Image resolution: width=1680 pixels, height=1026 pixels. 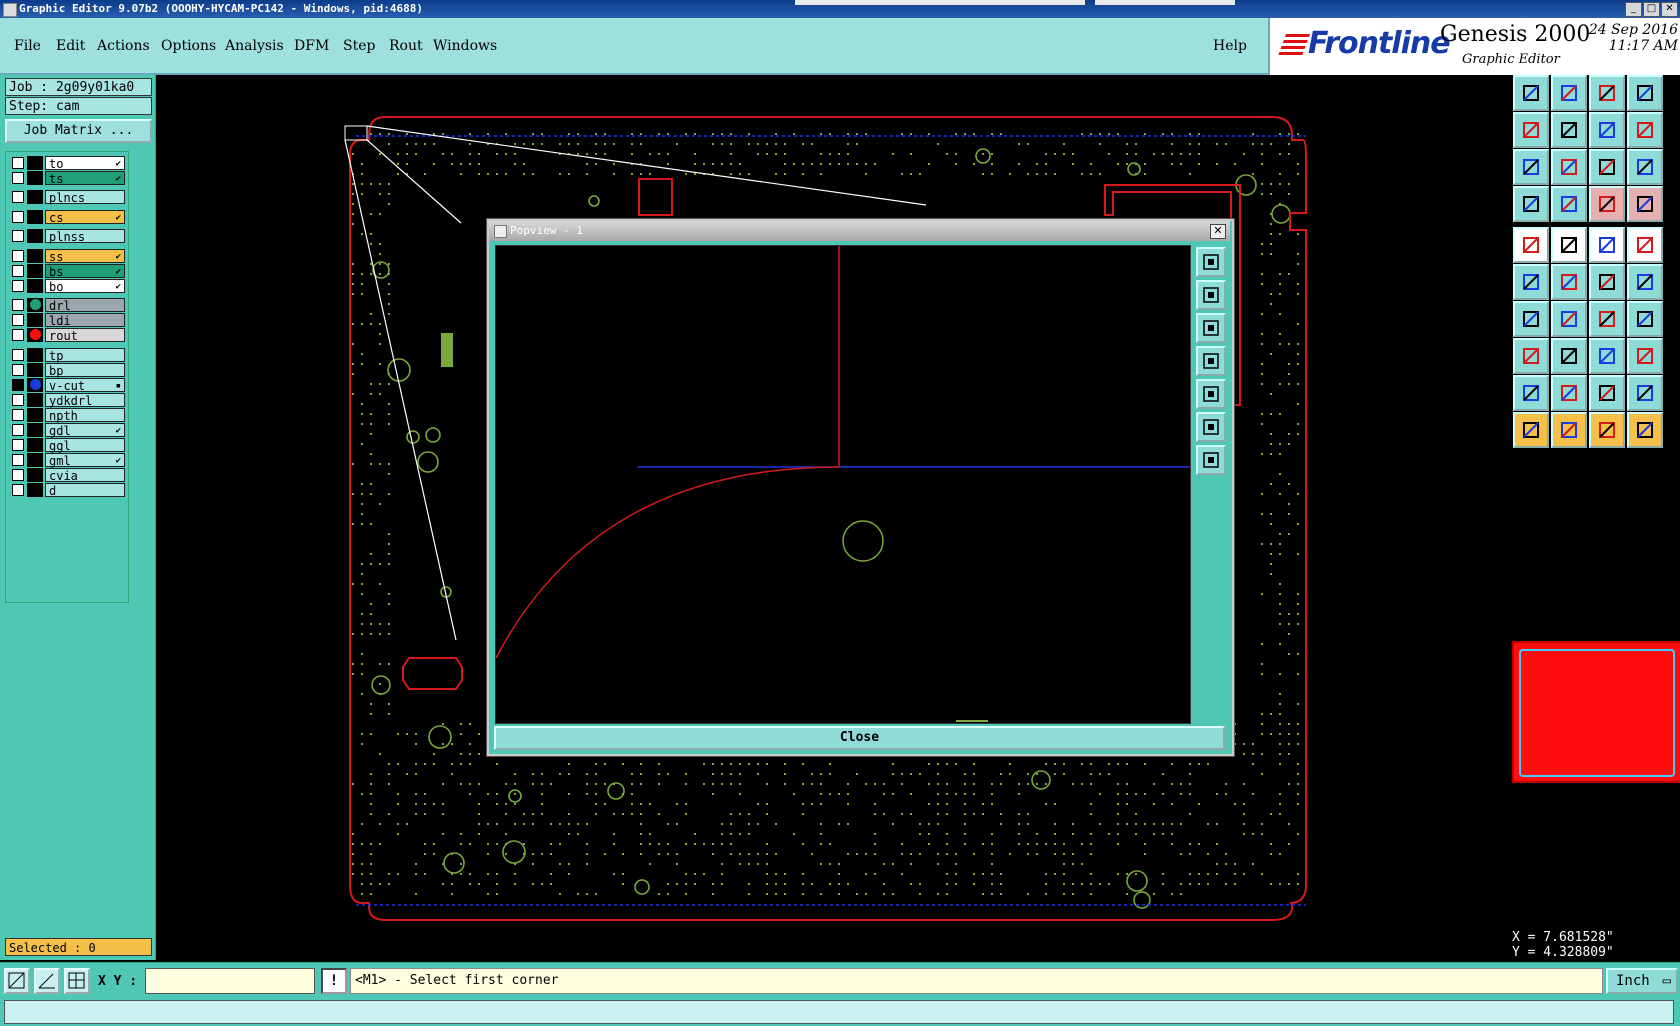 I want to click on import-icon, so click(x=1531, y=130).